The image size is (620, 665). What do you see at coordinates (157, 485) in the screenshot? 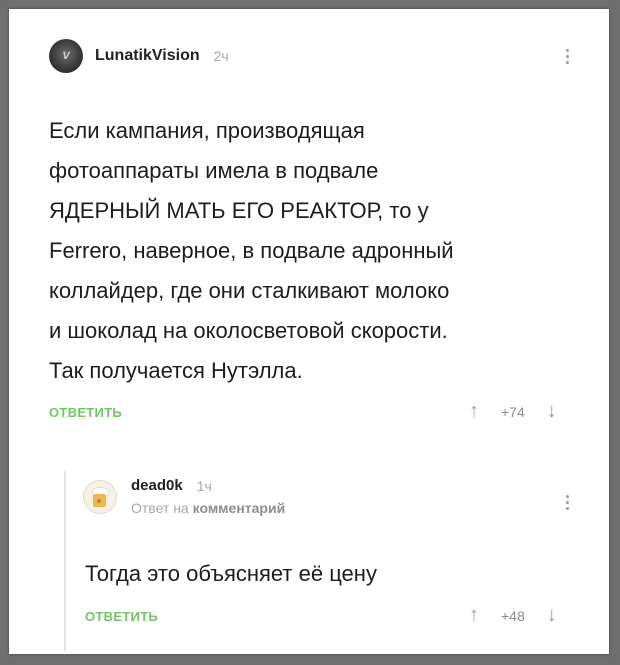
I see `reply-username: dead0k` at bounding box center [157, 485].